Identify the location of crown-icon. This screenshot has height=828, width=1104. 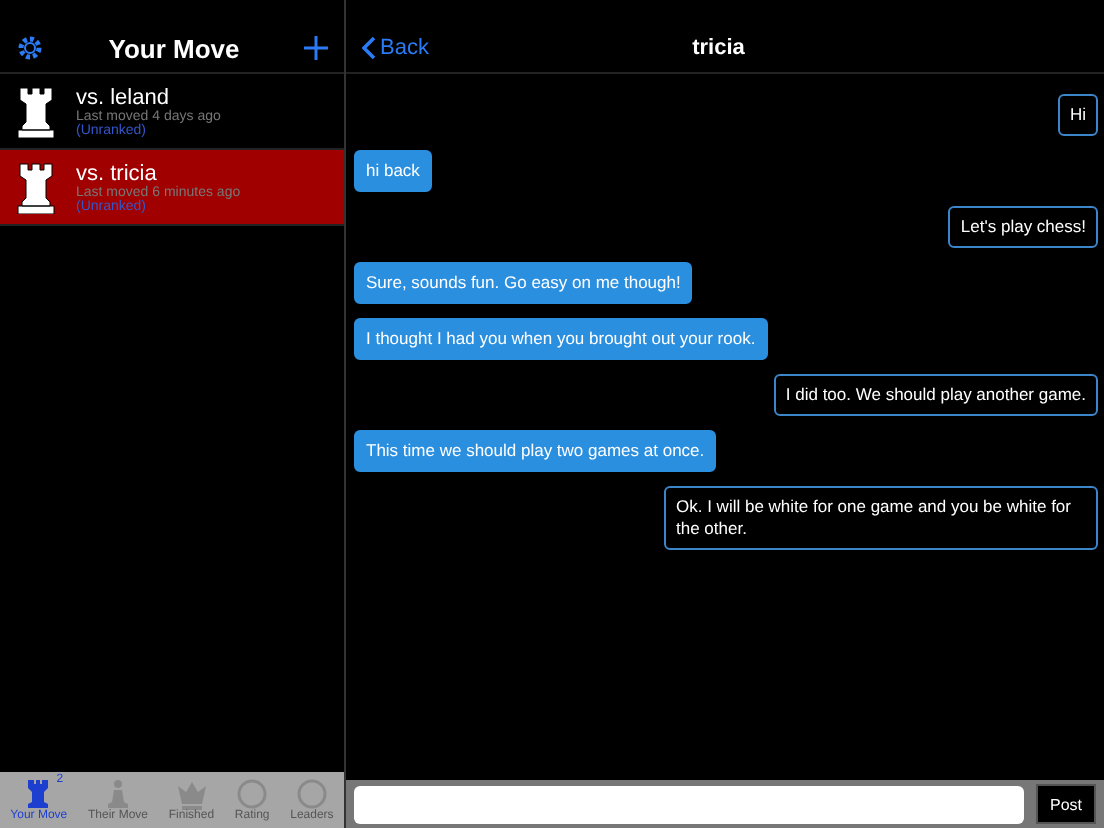
(191, 794).